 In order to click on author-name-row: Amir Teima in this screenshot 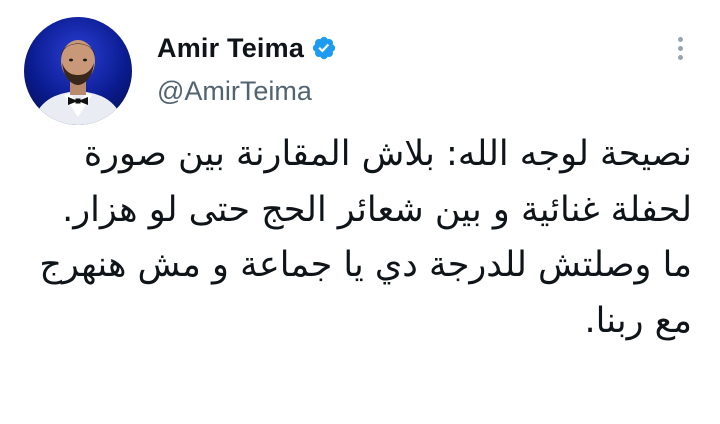, I will do `click(247, 48)`.